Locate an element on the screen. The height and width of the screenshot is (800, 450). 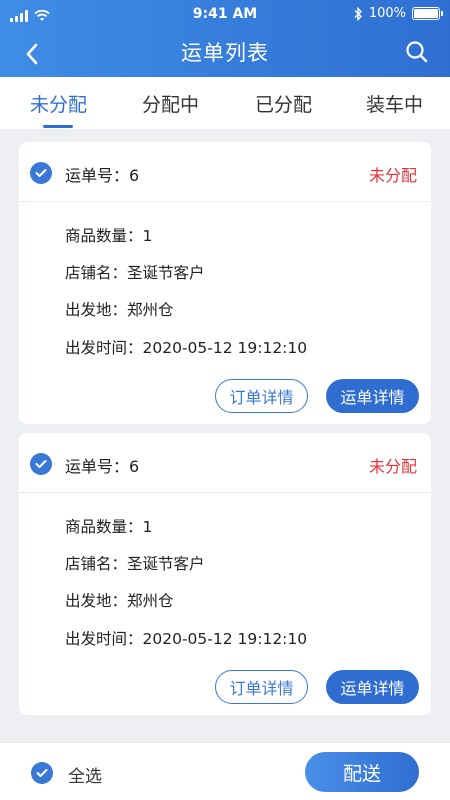
status-bar: 9:41 AM 100% is located at coordinates (225, 15).